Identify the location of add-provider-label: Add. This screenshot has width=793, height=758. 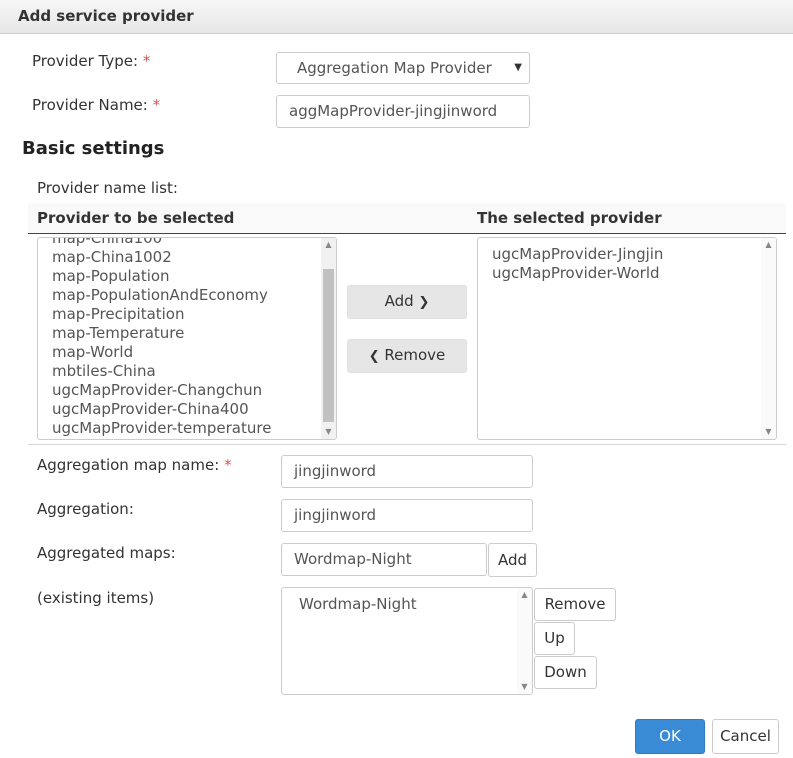
(399, 301).